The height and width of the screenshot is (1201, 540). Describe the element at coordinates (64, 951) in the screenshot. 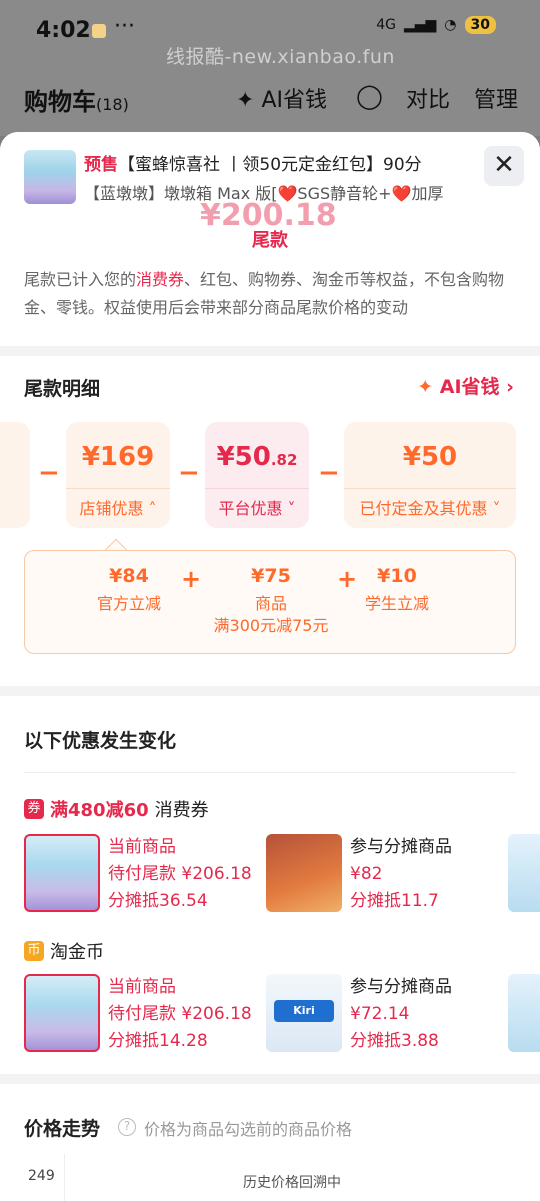

I see `coin-title: 币 淘金币` at that location.